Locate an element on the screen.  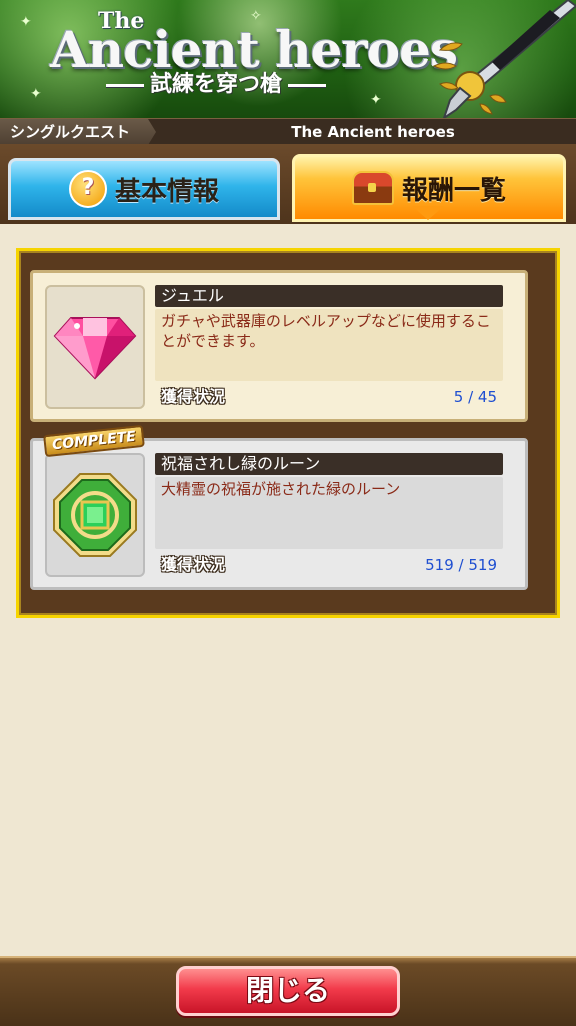
reward-status: 獲得状況 519 / 519 is located at coordinates (329, 565).